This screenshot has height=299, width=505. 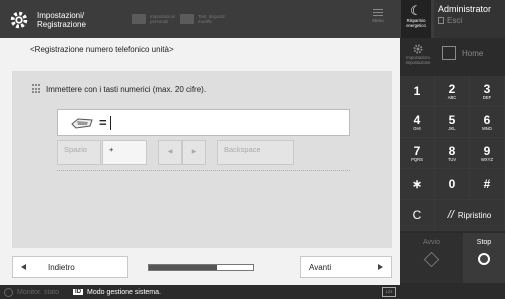 What do you see at coordinates (417, 153) in the screenshot?
I see `keypad-key: 7 PQRS` at bounding box center [417, 153].